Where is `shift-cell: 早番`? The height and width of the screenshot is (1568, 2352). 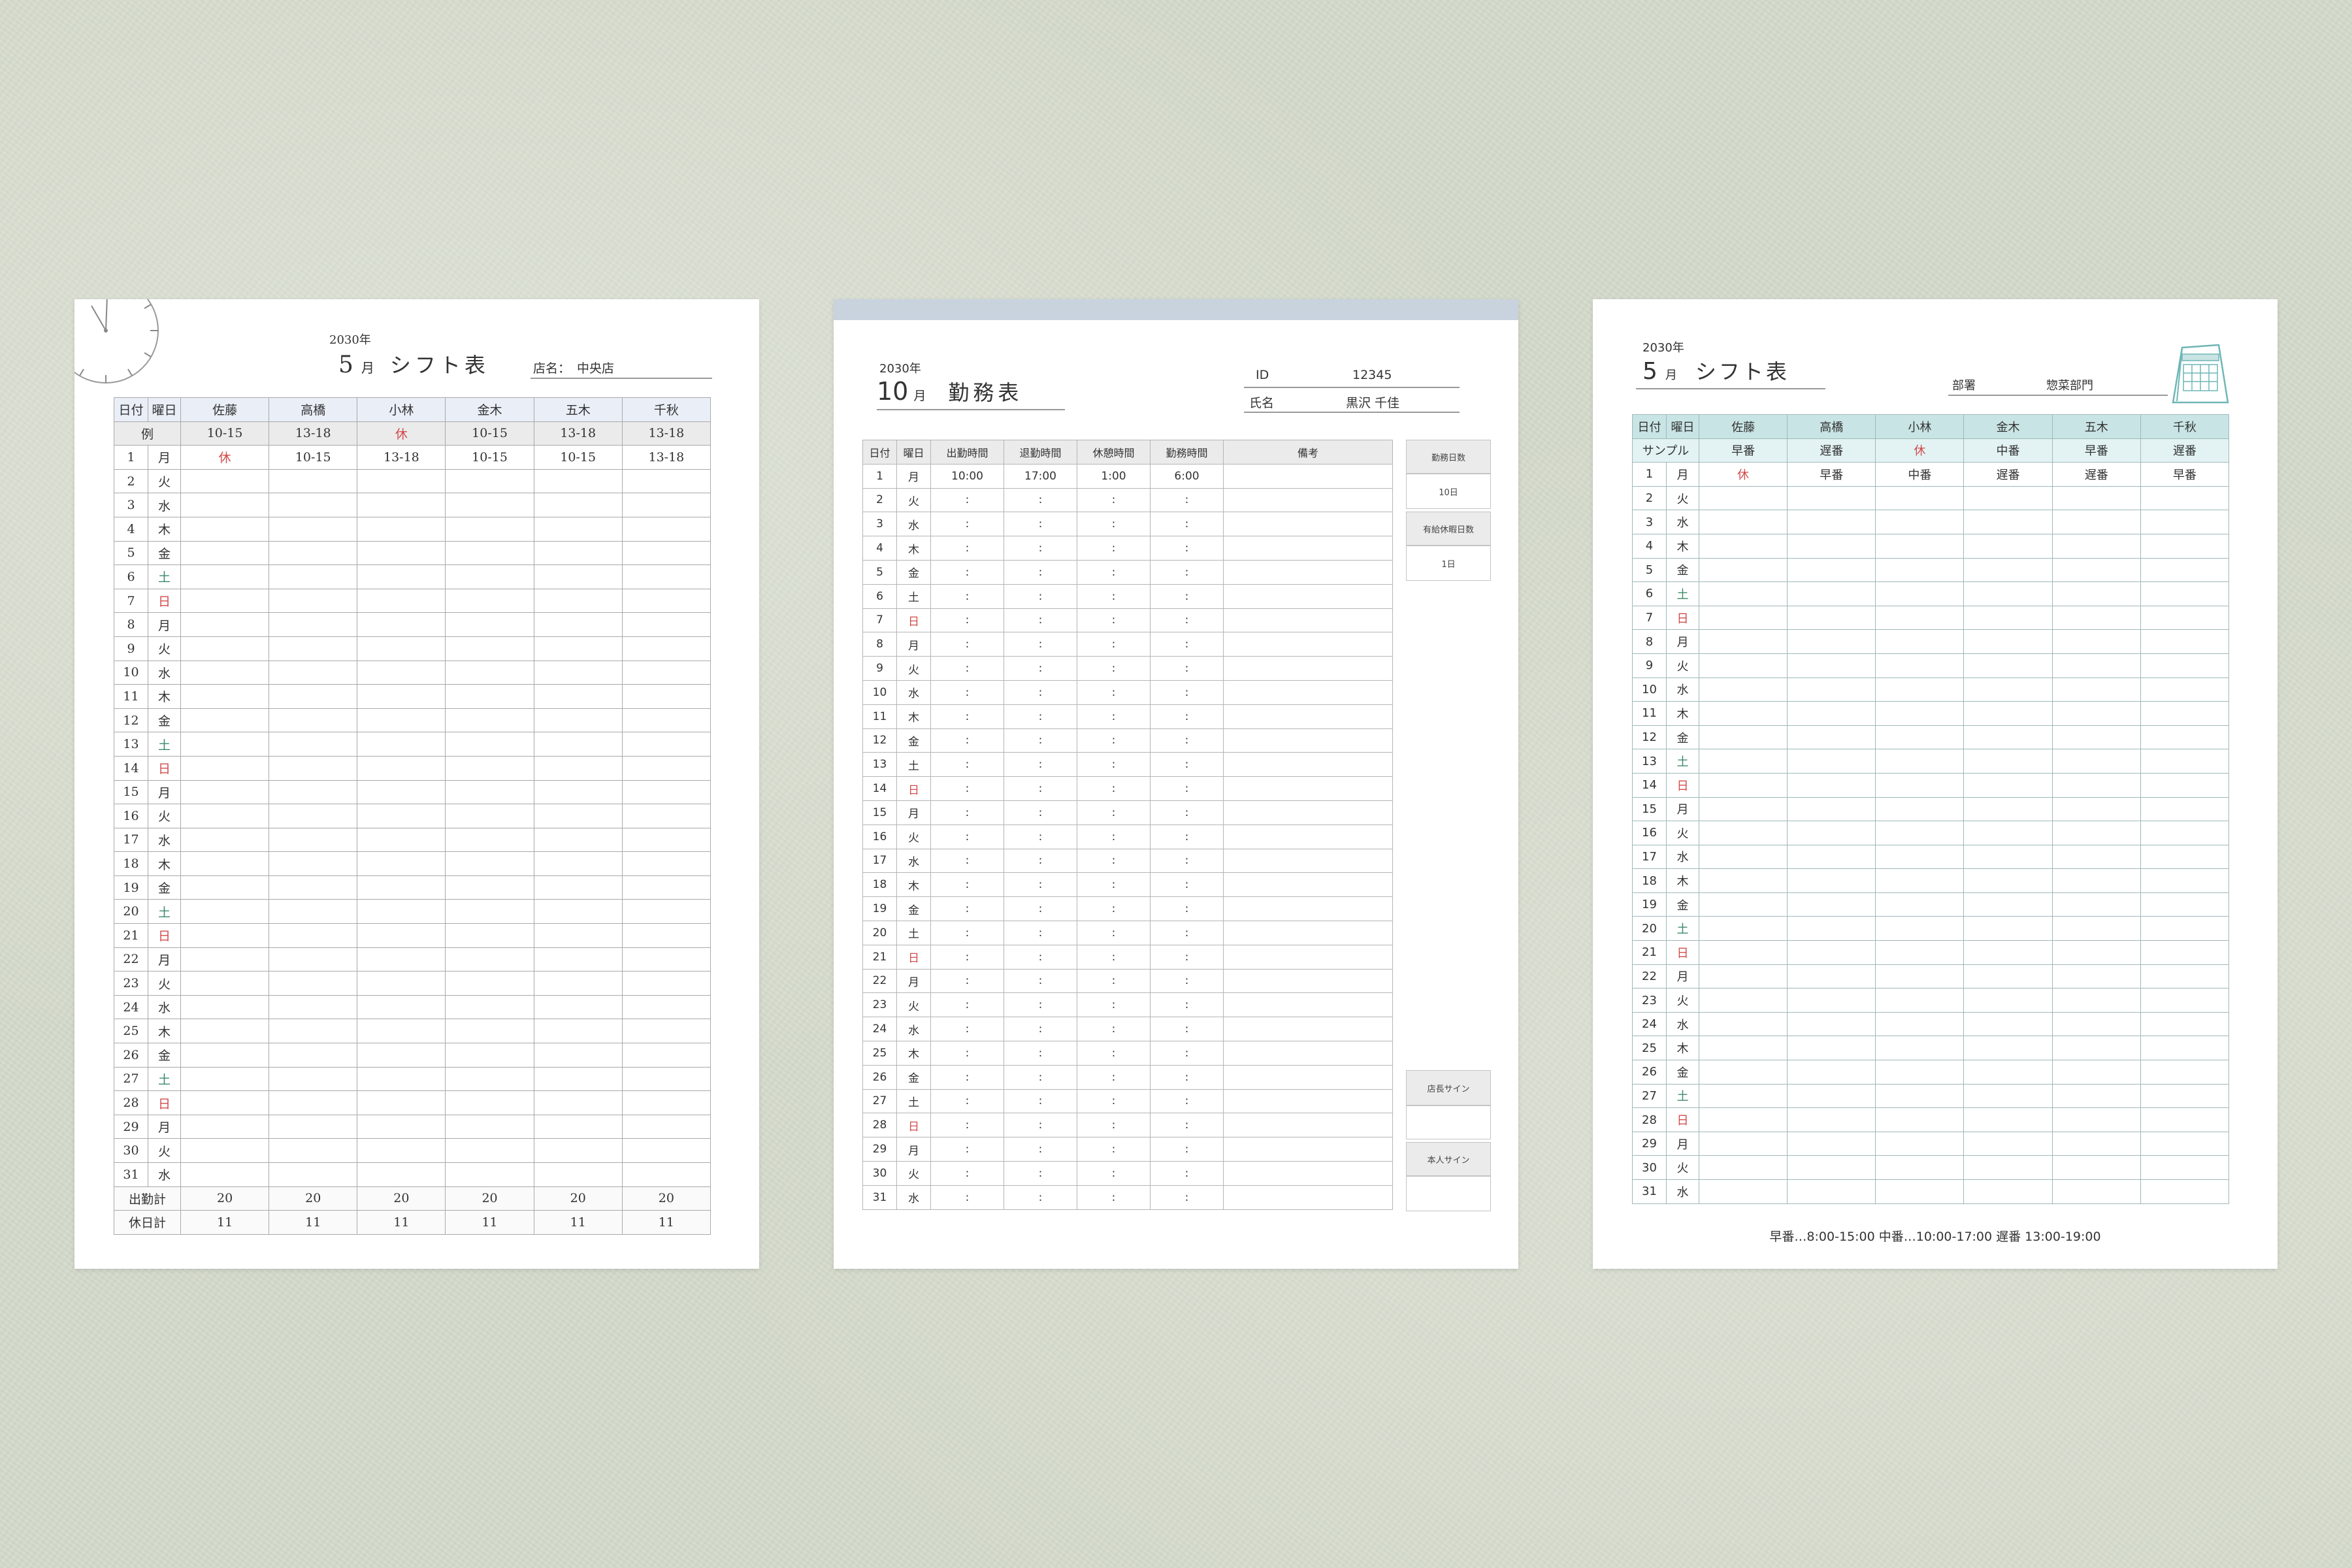 shift-cell: 早番 is located at coordinates (1831, 474).